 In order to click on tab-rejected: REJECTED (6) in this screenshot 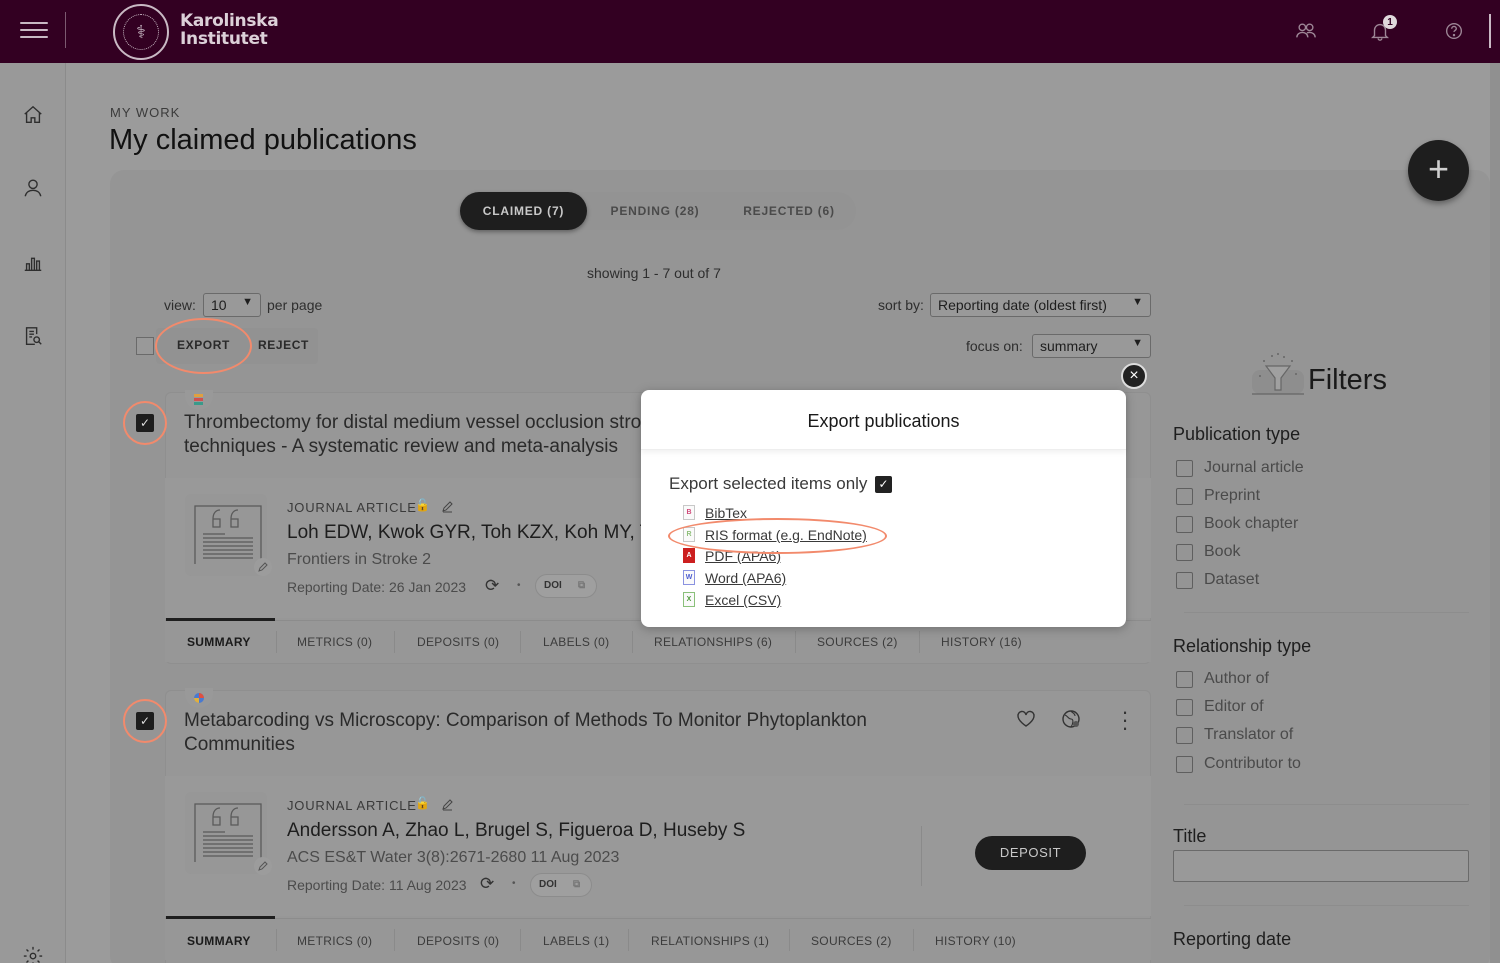, I will do `click(789, 211)`.